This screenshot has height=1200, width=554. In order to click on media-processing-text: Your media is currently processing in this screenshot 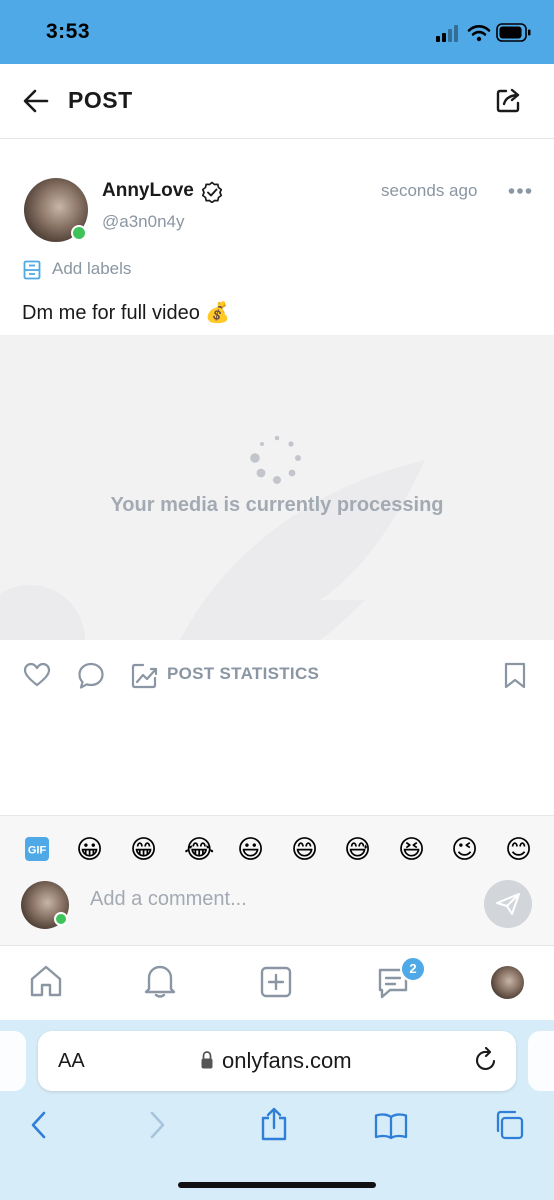, I will do `click(277, 505)`.